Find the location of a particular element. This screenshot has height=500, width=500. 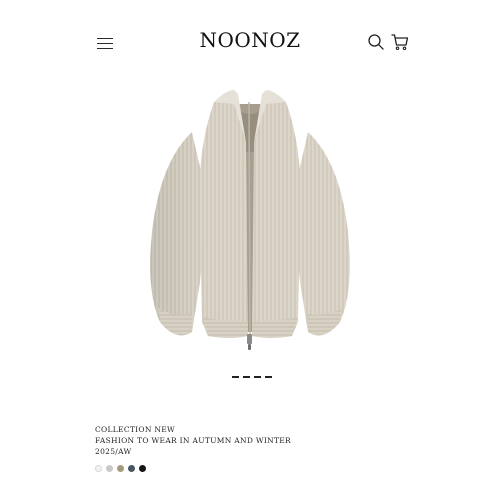

collection-label: COLLECTION NEW is located at coordinates (135, 429).